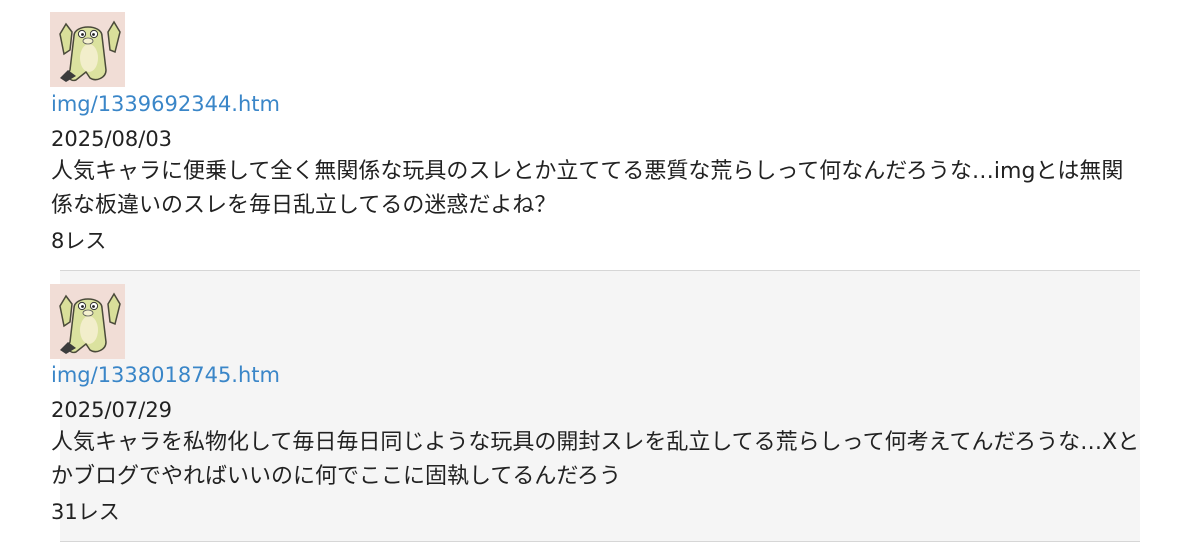 This screenshot has width=1200, height=544. What do you see at coordinates (112, 139) in the screenshot?
I see `thread-date: 2025/08/03` at bounding box center [112, 139].